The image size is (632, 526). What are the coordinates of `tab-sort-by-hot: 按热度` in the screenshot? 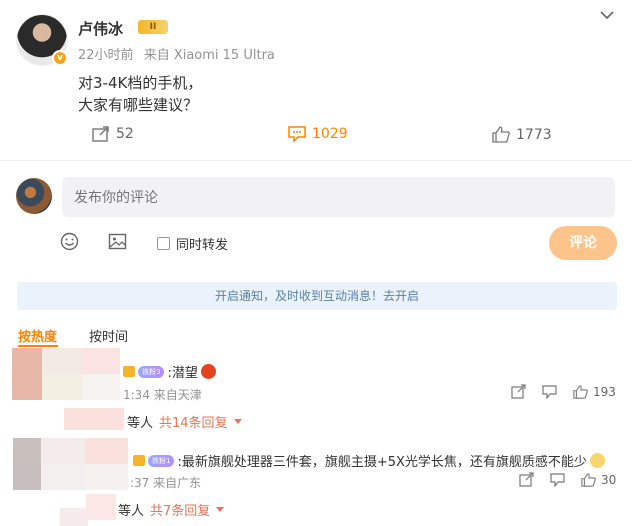 It's located at (37, 335).